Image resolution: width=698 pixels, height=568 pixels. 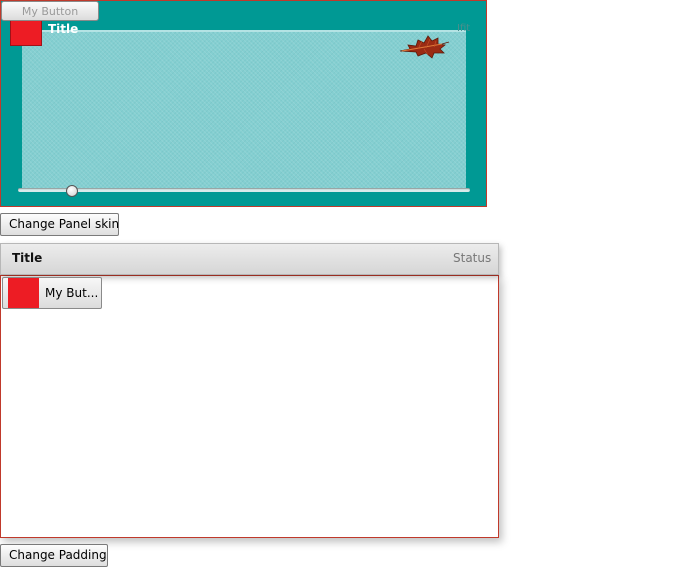 What do you see at coordinates (244, 190) in the screenshot?
I see `skinned-panel-slider-track` at bounding box center [244, 190].